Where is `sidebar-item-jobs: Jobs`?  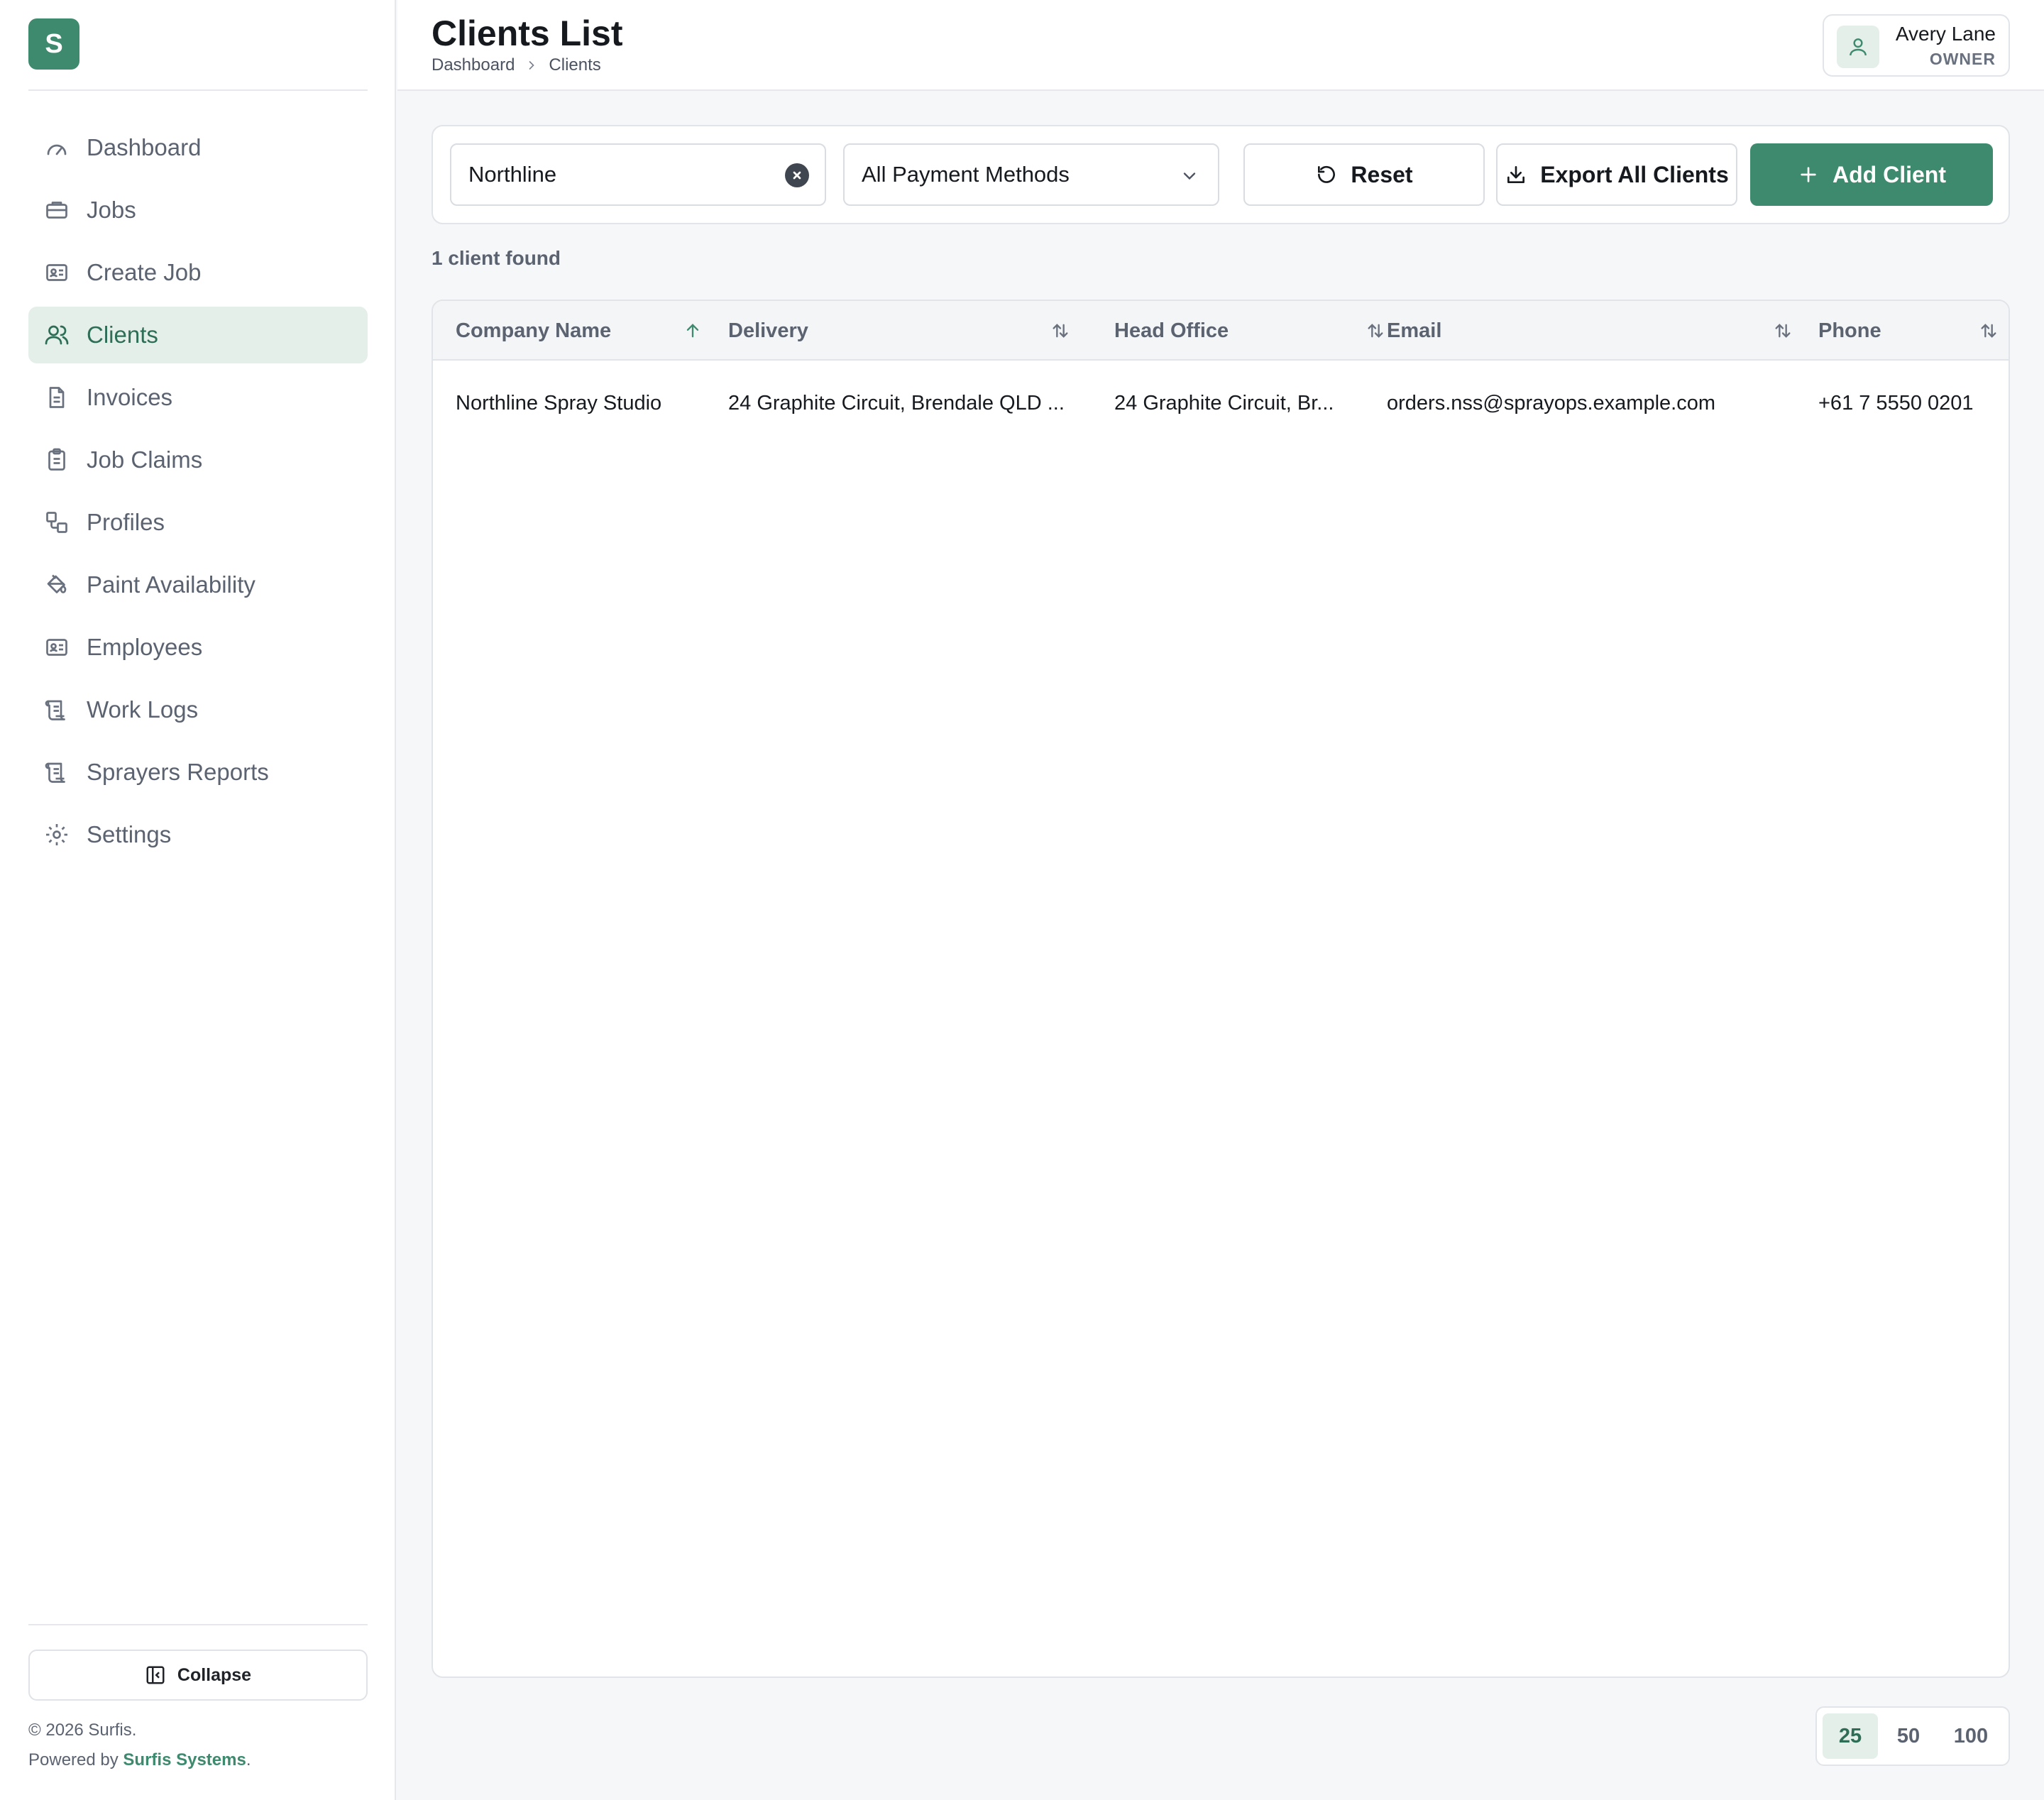
sidebar-item-jobs: Jobs is located at coordinates (198, 210).